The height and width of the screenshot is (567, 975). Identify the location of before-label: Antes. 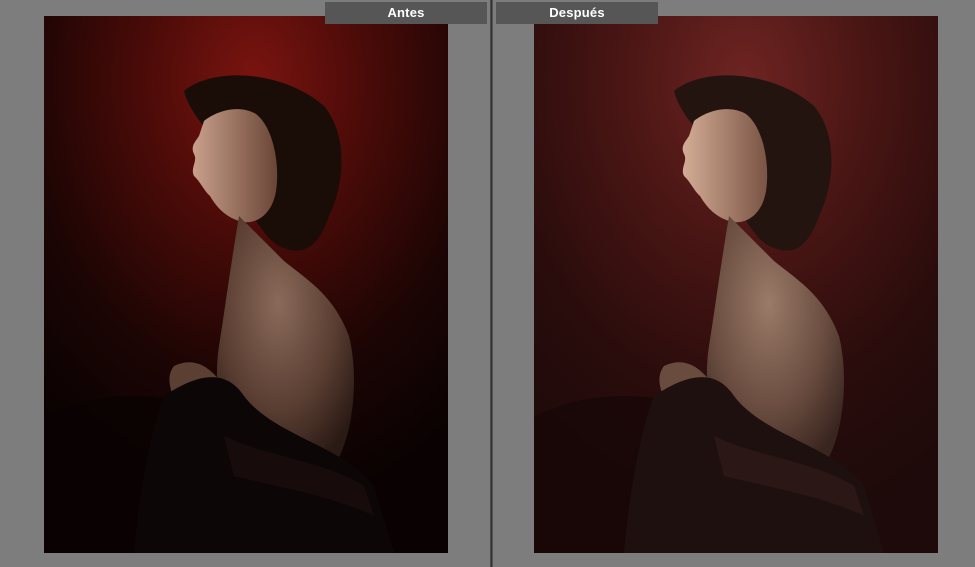
(406, 13).